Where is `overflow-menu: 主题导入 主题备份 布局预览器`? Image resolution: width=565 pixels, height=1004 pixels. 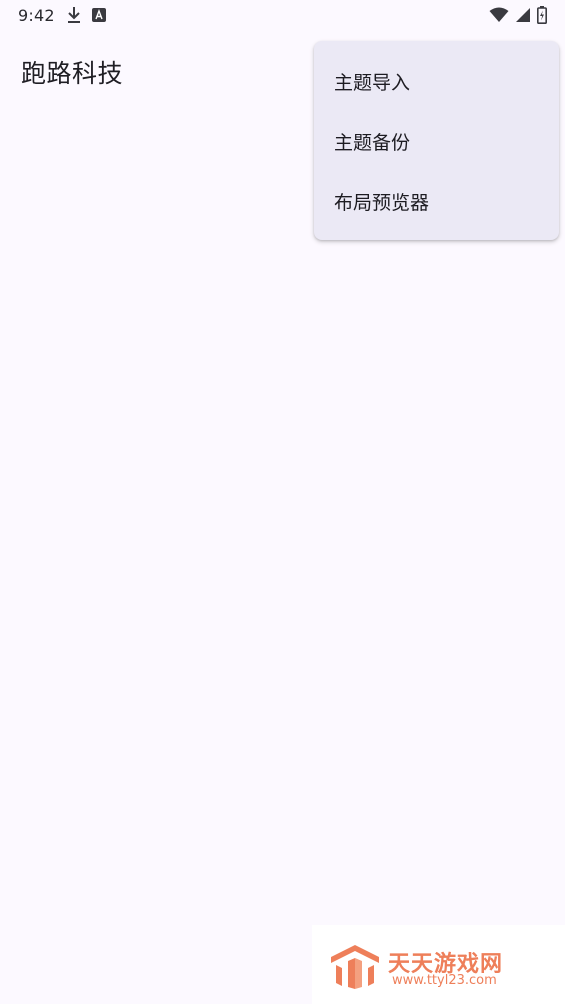 overflow-menu: 主题导入 主题备份 布局预览器 is located at coordinates (436, 140).